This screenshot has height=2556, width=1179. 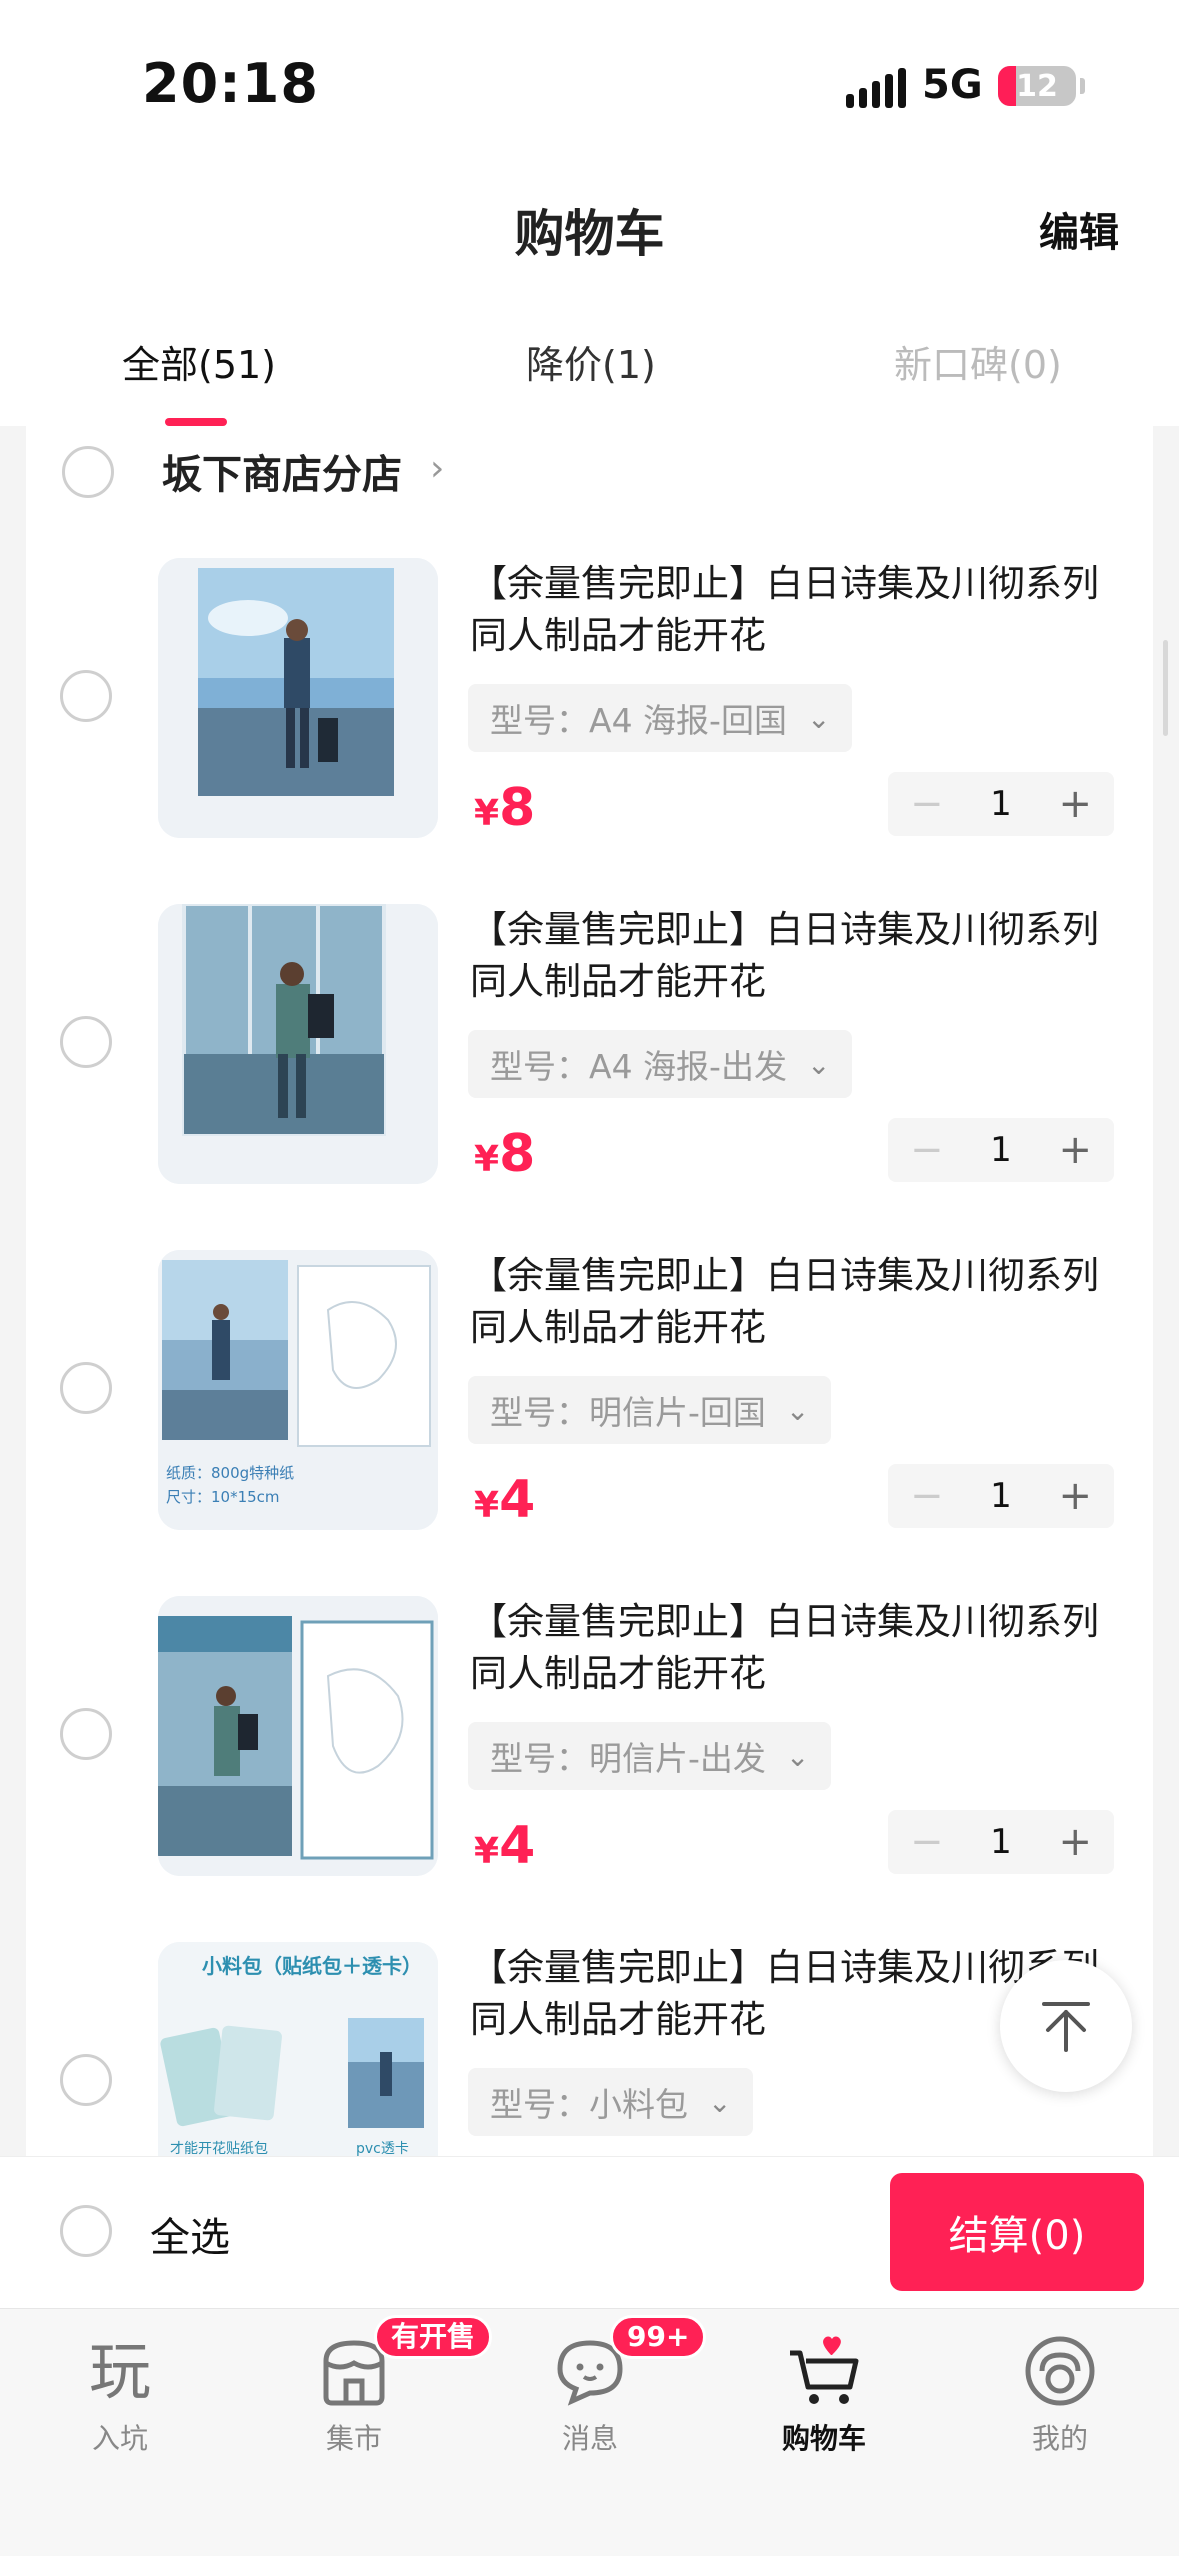 I want to click on variant-selector: 型号：A4 海报-出发 ⌄, so click(x=660, y=1064).